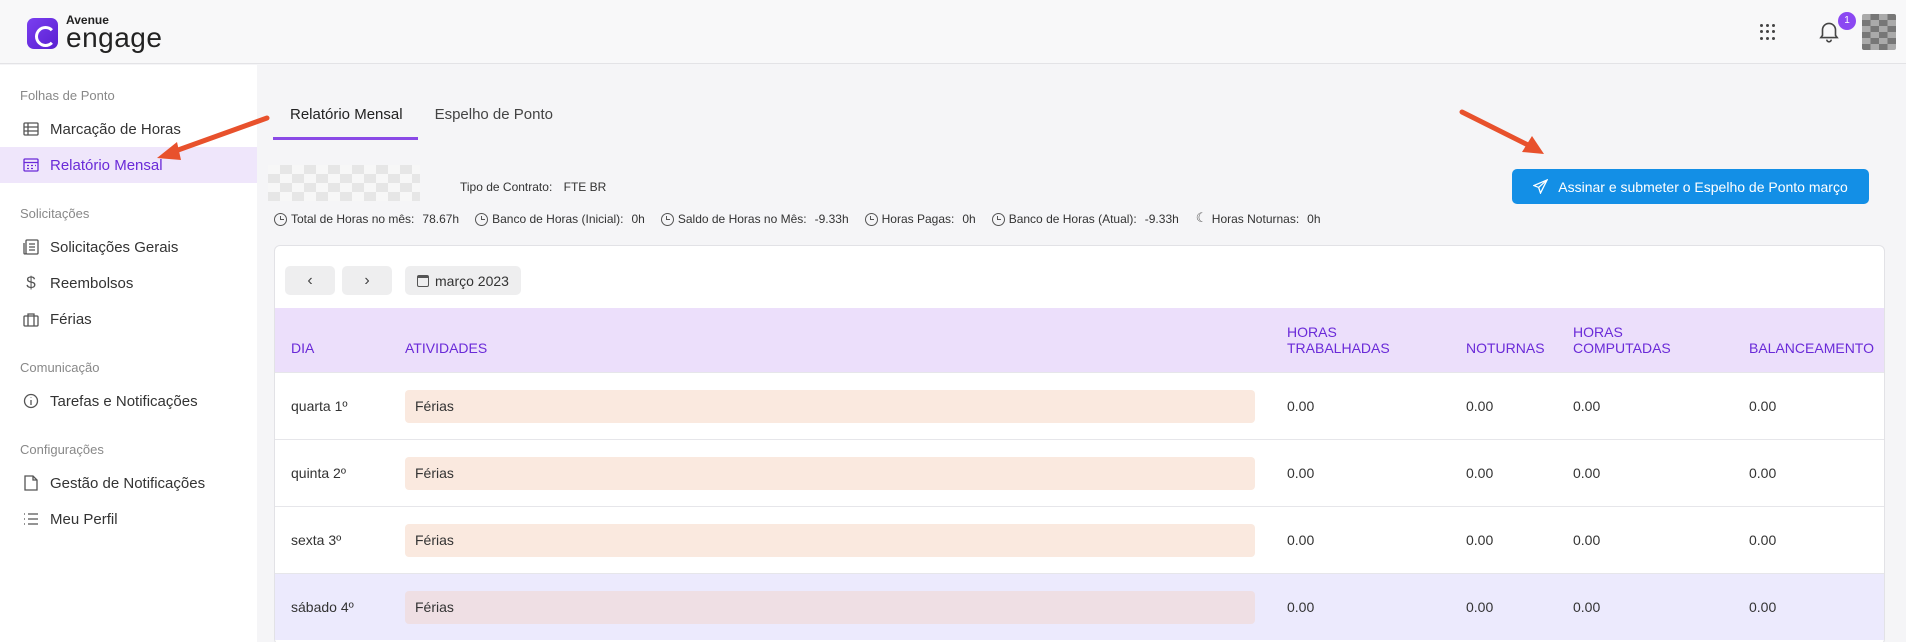  I want to click on stat-saldo-mes: Saldo de Horas no Mês: -9.33h, so click(754, 219).